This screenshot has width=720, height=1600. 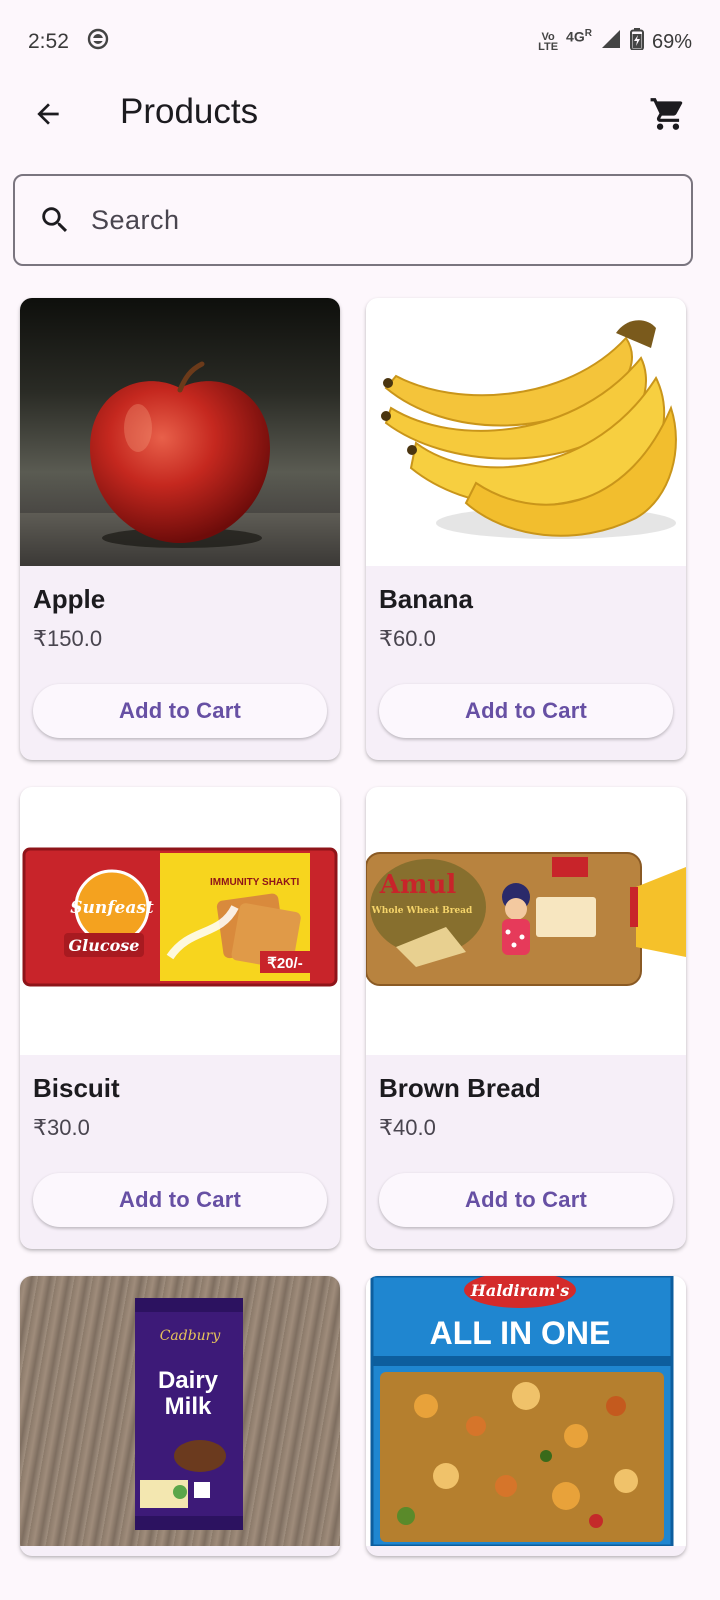 I want to click on notification-icon, so click(x=98, y=42).